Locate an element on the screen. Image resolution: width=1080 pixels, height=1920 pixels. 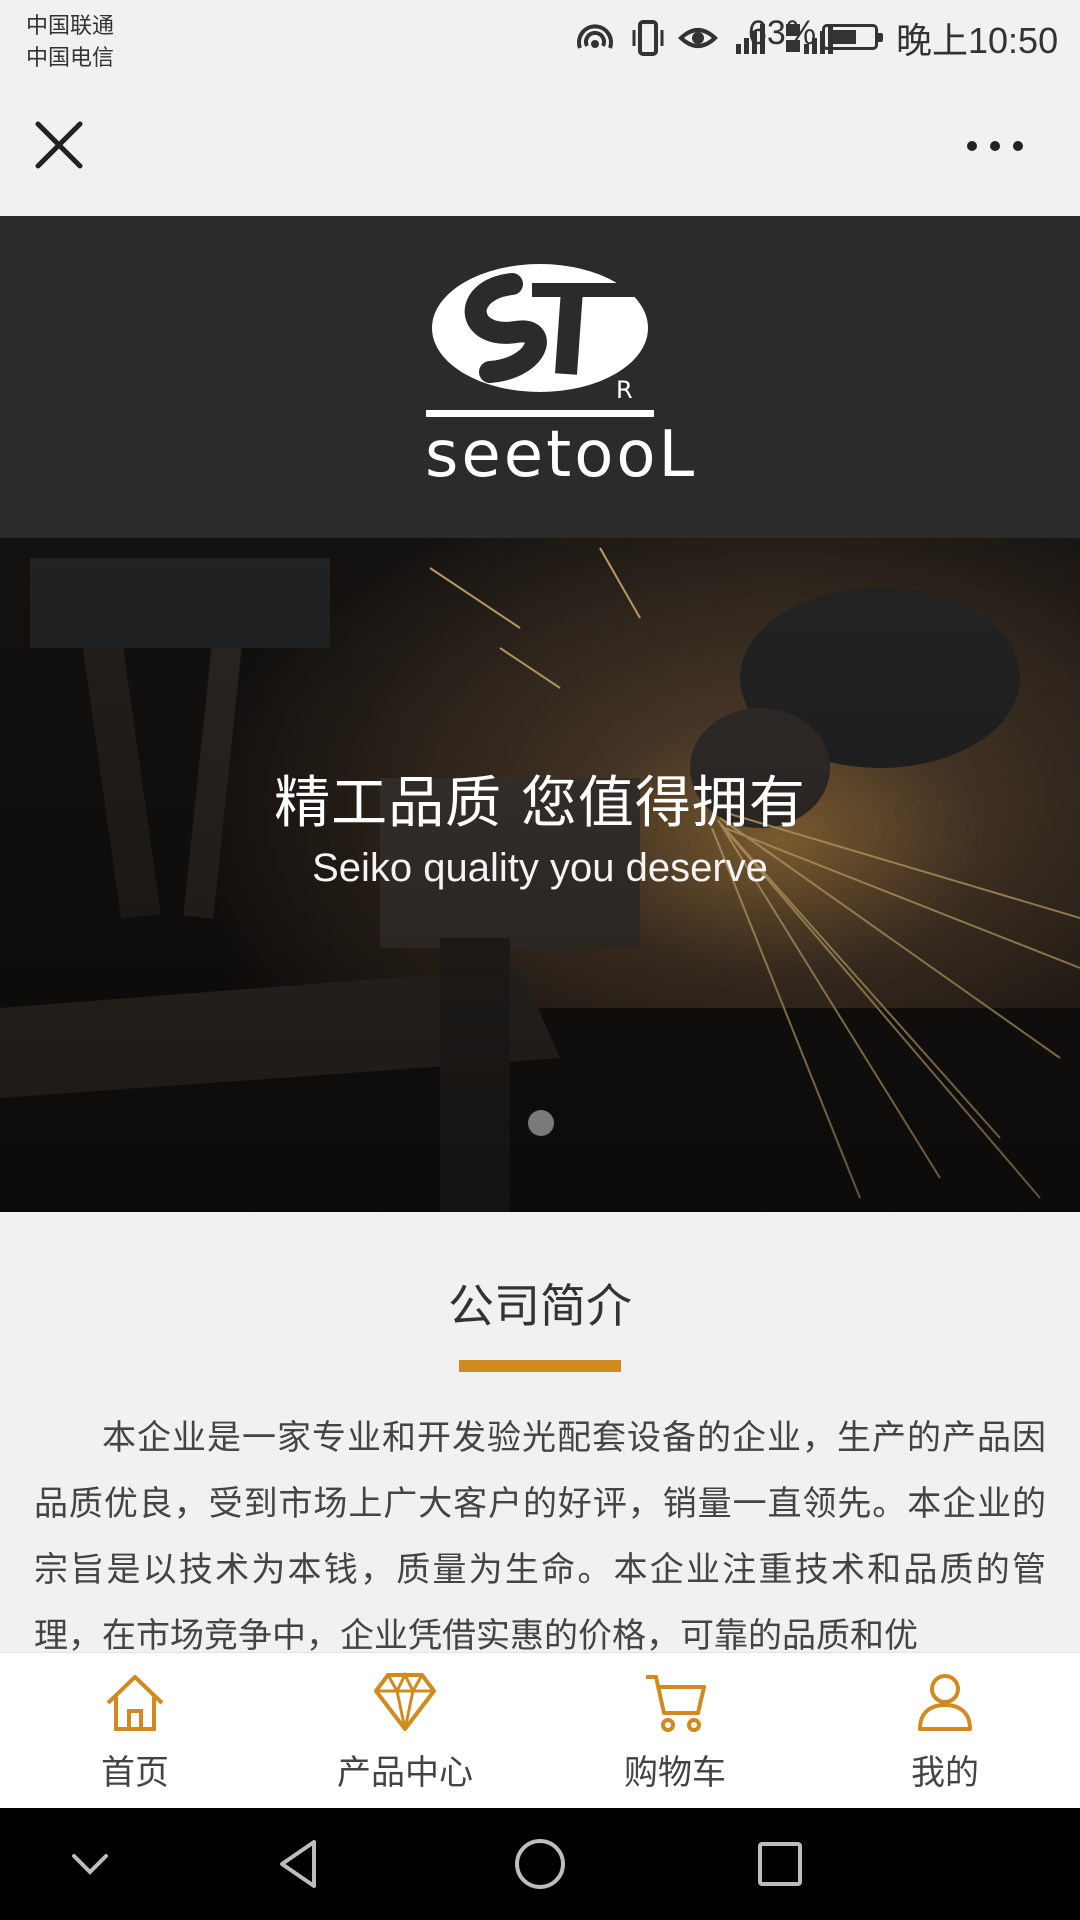
hotspot-icon is located at coordinates (595, 36).